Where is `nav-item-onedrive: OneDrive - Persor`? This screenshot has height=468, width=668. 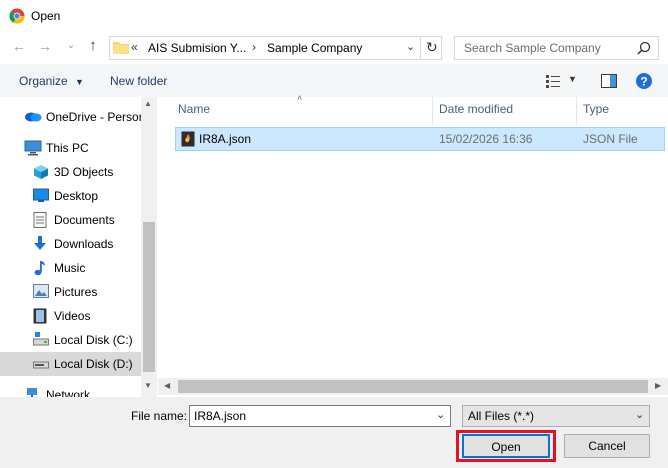 nav-item-onedrive: OneDrive - Persor is located at coordinates (71, 117).